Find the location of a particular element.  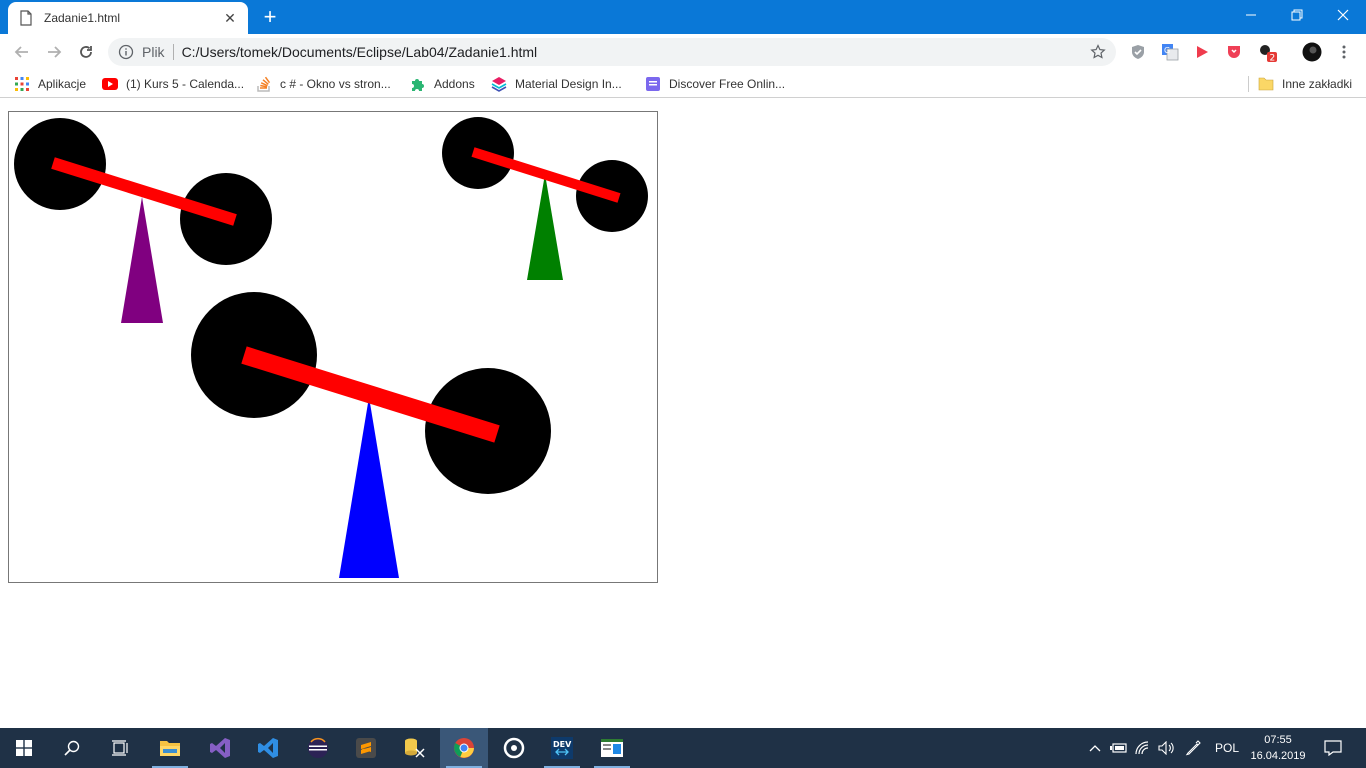

tab-title: Zadanie1.html is located at coordinates (82, 18).